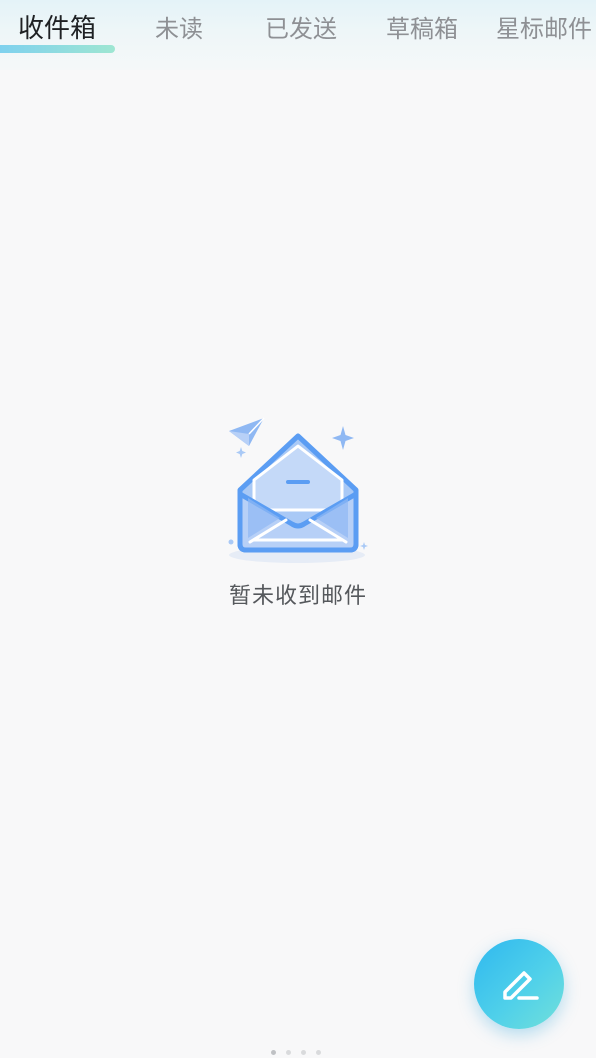 The width and height of the screenshot is (596, 1058). Describe the element at coordinates (179, 29) in the screenshot. I see `tab-unread: 未读` at that location.